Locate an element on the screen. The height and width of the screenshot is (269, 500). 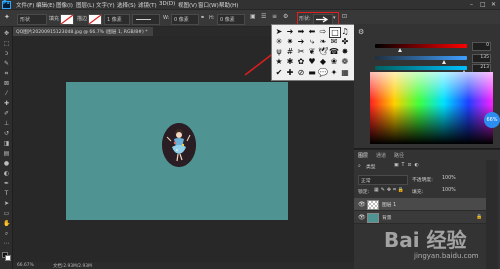
menu-window: 窗口(W) is located at coordinates (208, 5).